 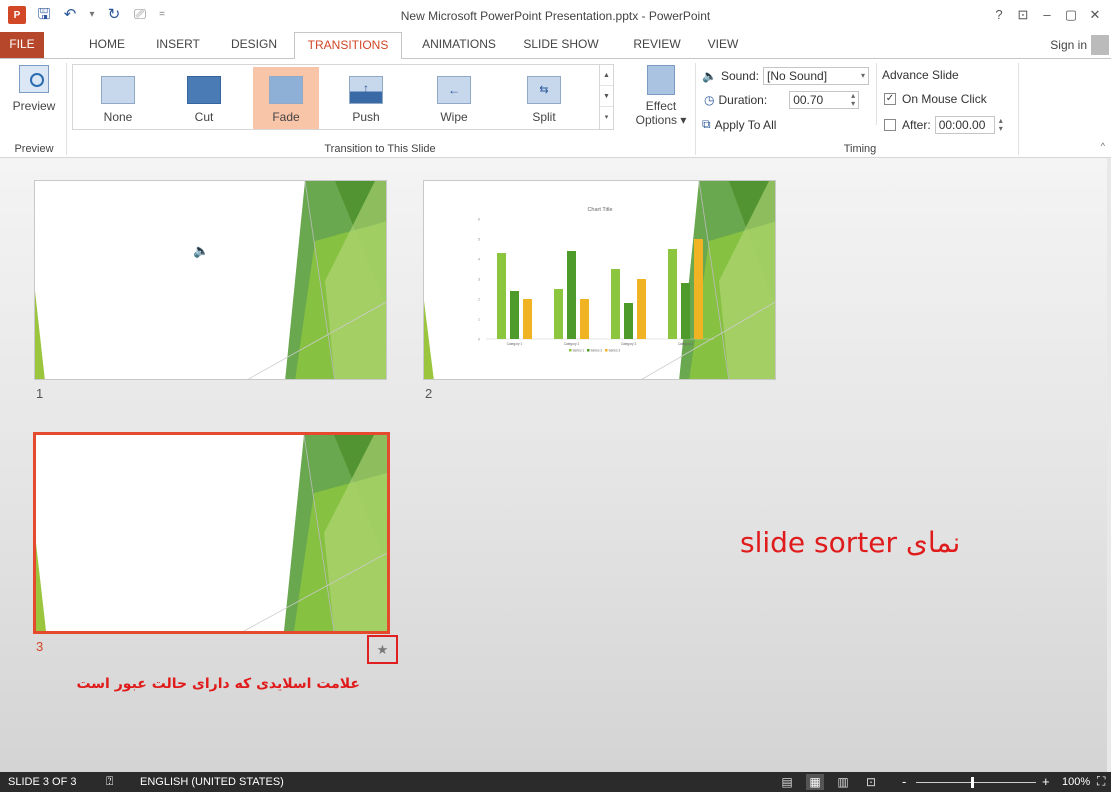 I want to click on preview-button: Preview, so click(x=34, y=89).